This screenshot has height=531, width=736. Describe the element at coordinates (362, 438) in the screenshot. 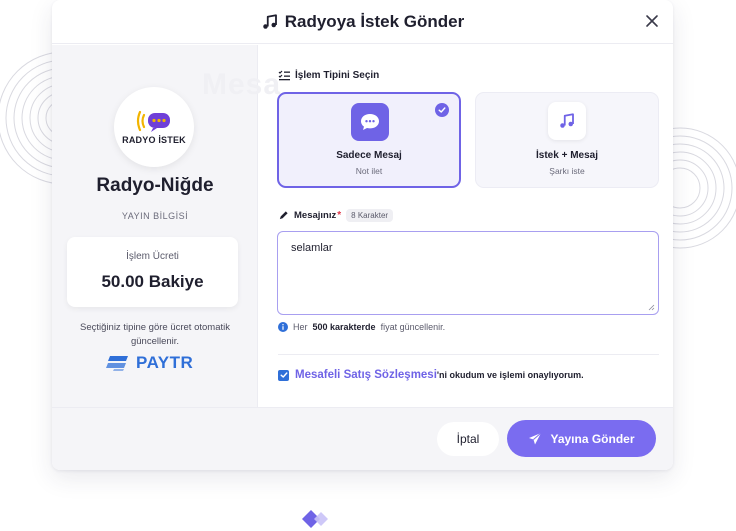

I see `modal-footer: İptal Yayına Gönder` at that location.